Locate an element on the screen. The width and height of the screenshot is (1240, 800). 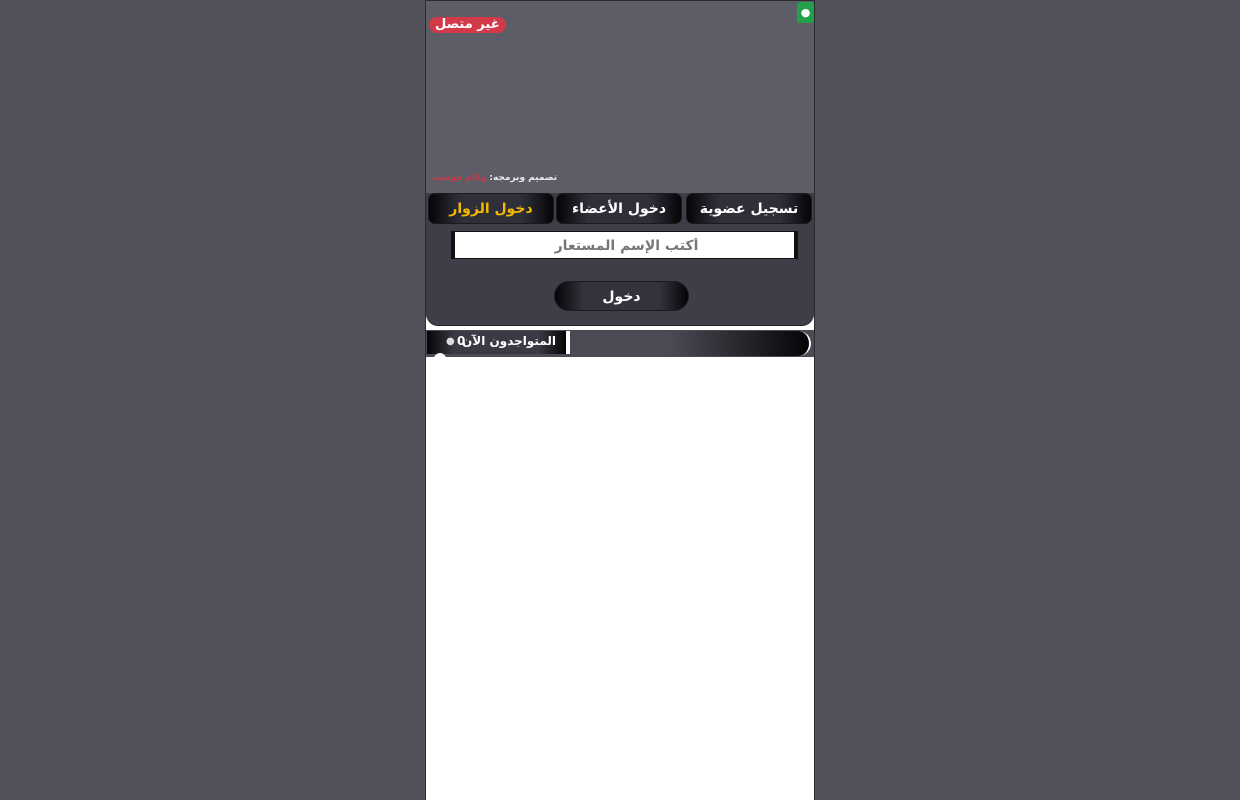
guest-login-form: دخول is located at coordinates (620, 276).